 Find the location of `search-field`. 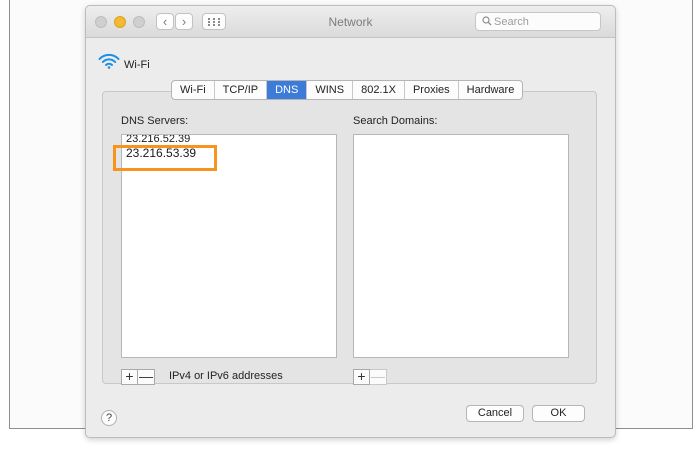

search-field is located at coordinates (538, 21).